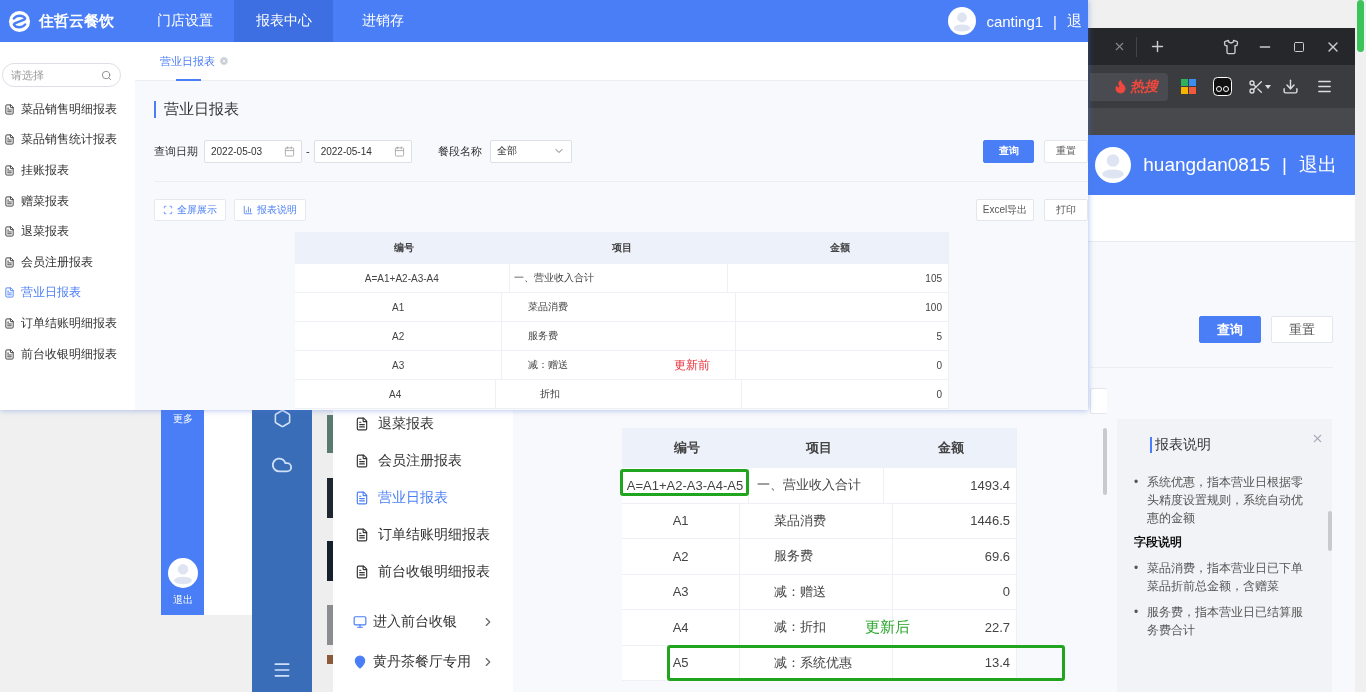  I want to click on input-field, so click(1098, 401).